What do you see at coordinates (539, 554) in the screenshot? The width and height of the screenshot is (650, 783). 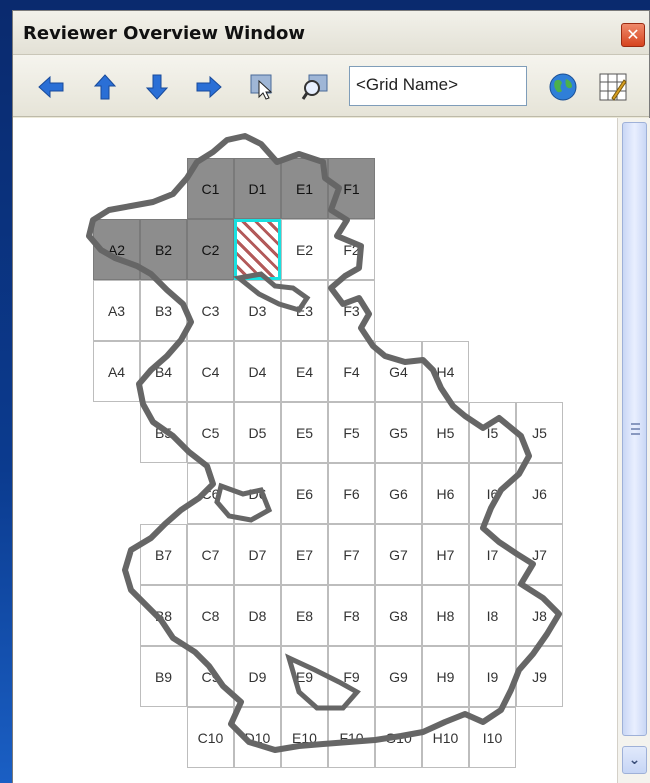 I see `grid-cell-j7: J7` at bounding box center [539, 554].